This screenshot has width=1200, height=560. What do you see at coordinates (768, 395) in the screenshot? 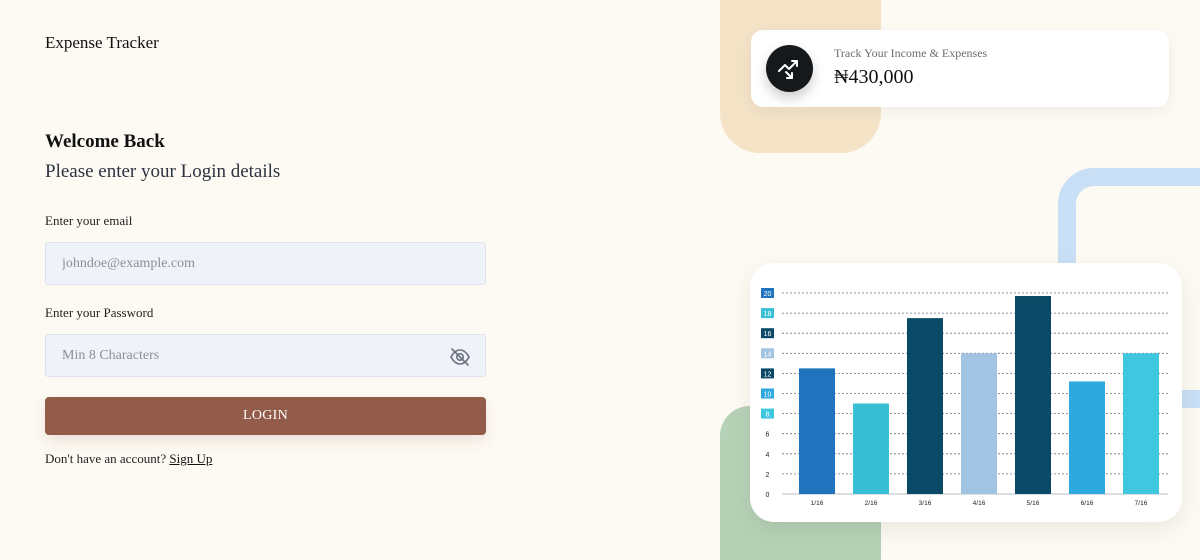
I see `y-tick-label: 10` at bounding box center [768, 395].